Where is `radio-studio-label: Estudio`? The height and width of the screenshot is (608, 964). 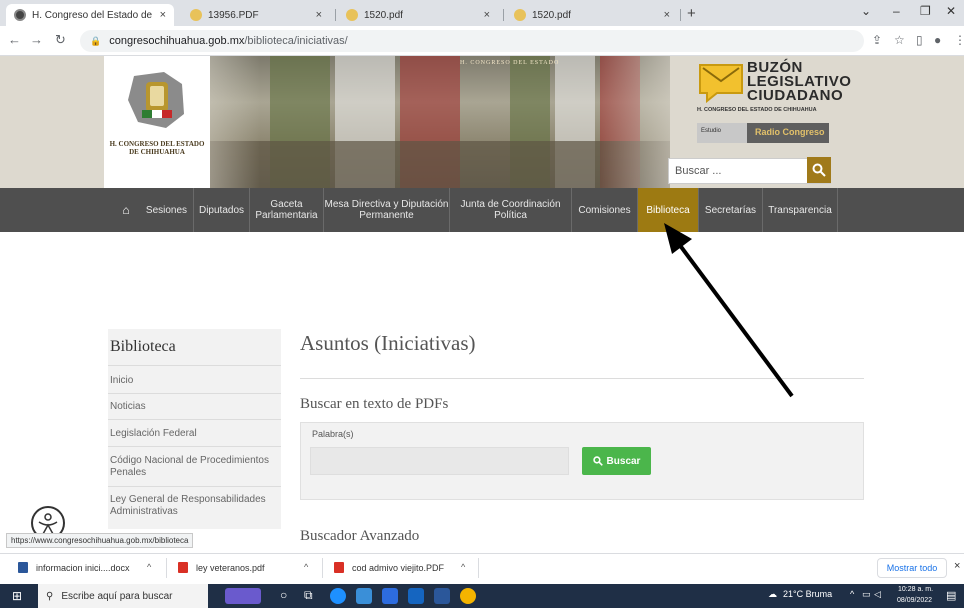 radio-studio-label: Estudio is located at coordinates (711, 131).